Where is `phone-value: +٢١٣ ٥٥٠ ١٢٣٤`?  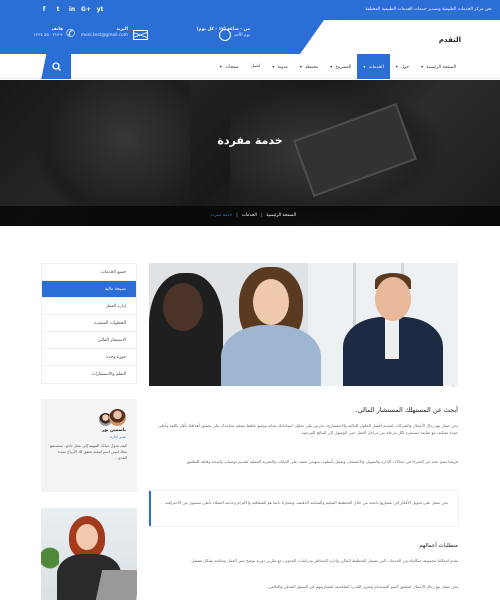
phone-value: +٢١٣ ٥٥٠ ١٢٣٤ is located at coordinates (48, 35).